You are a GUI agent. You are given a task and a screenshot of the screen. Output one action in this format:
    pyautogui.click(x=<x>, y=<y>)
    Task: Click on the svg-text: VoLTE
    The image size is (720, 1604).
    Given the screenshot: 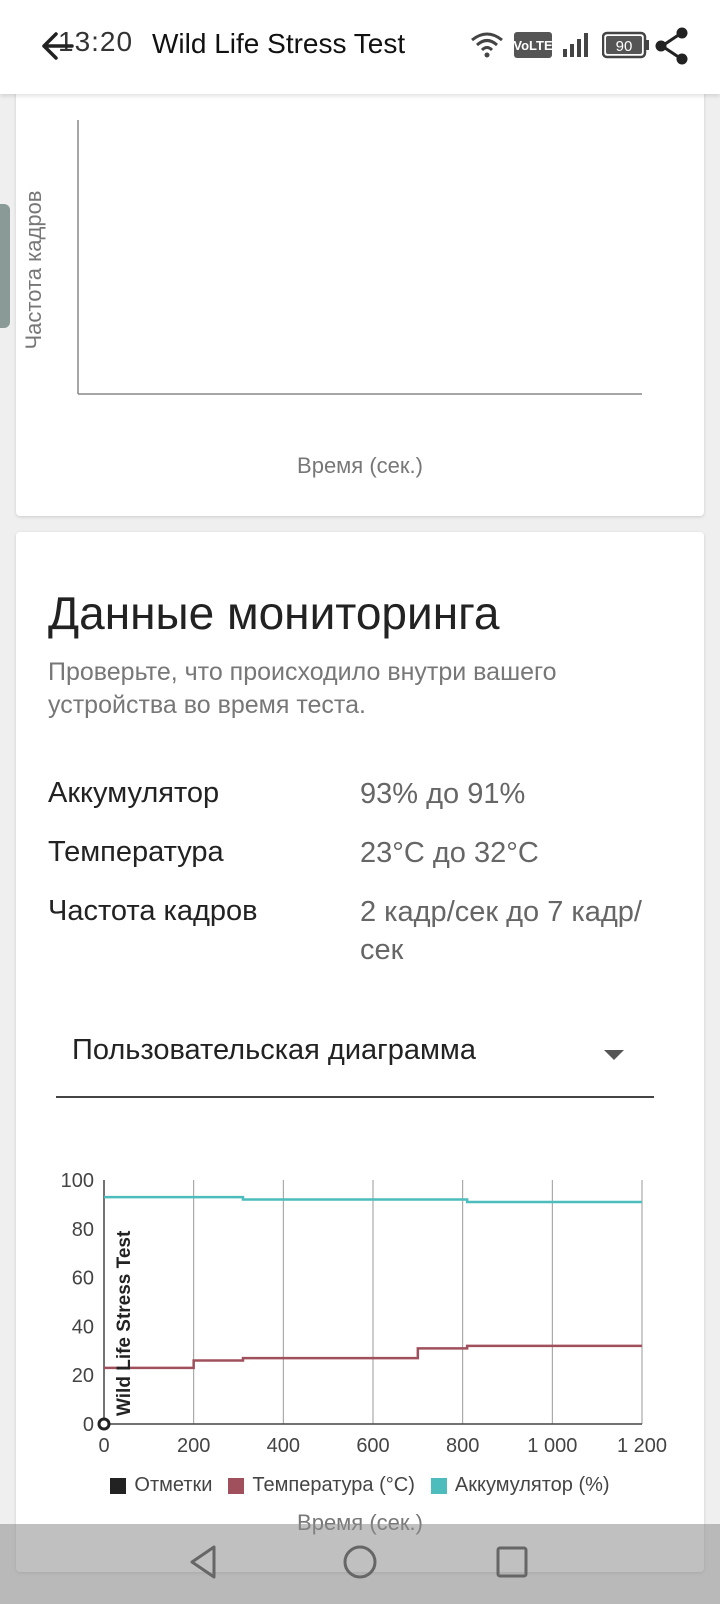 What is the action you would take?
    pyautogui.click(x=533, y=45)
    